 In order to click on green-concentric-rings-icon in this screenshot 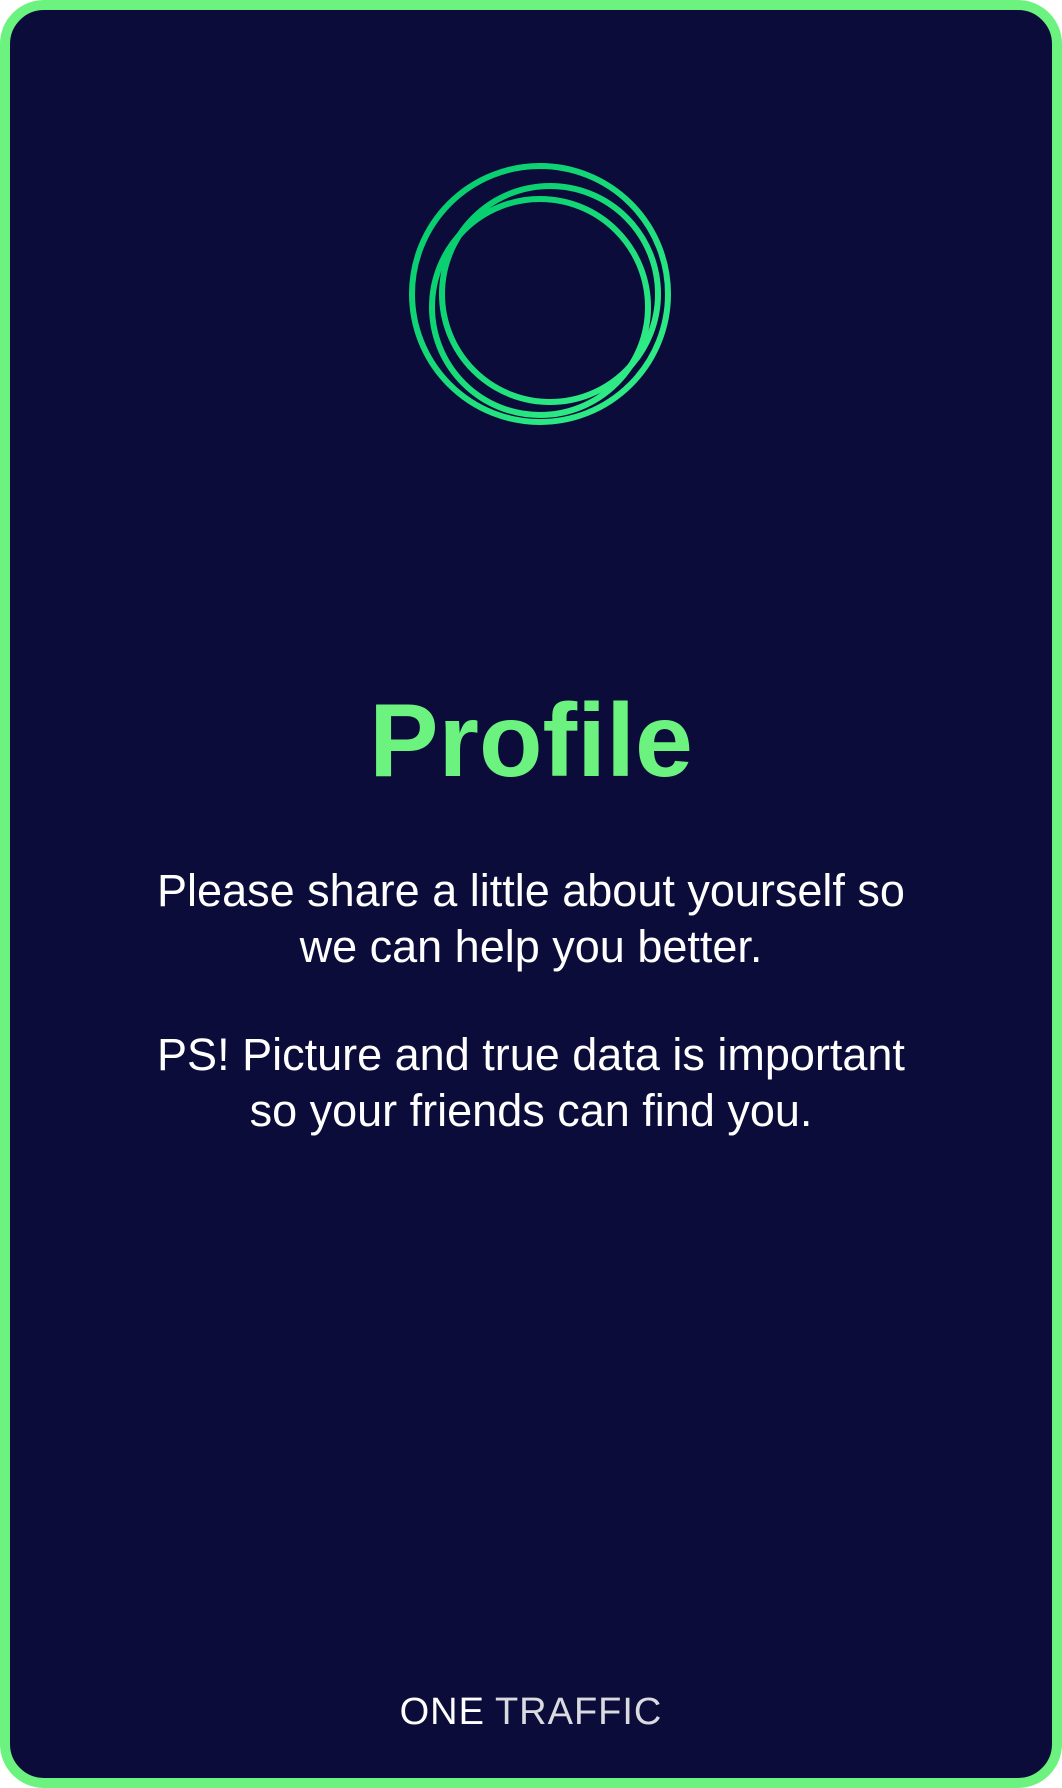, I will do `click(540, 294)`.